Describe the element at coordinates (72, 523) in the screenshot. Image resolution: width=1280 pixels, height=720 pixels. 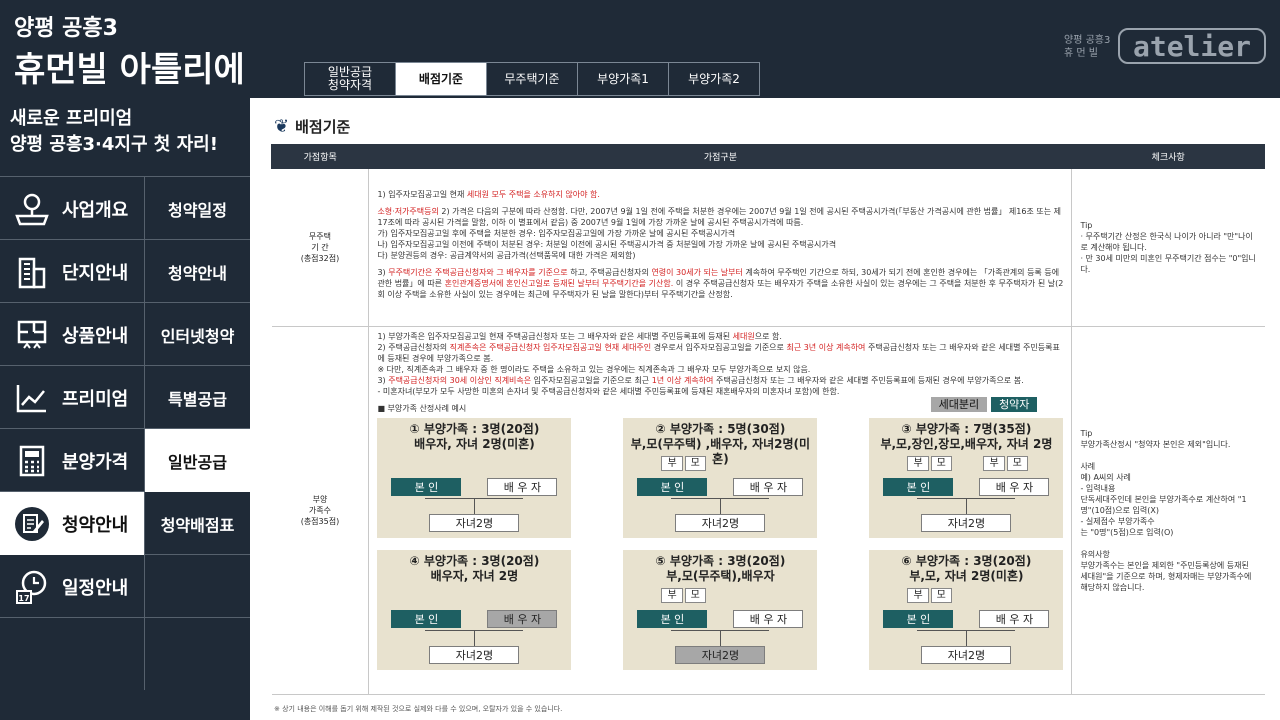
I see `menu-subscription-info: 청약안내` at that location.